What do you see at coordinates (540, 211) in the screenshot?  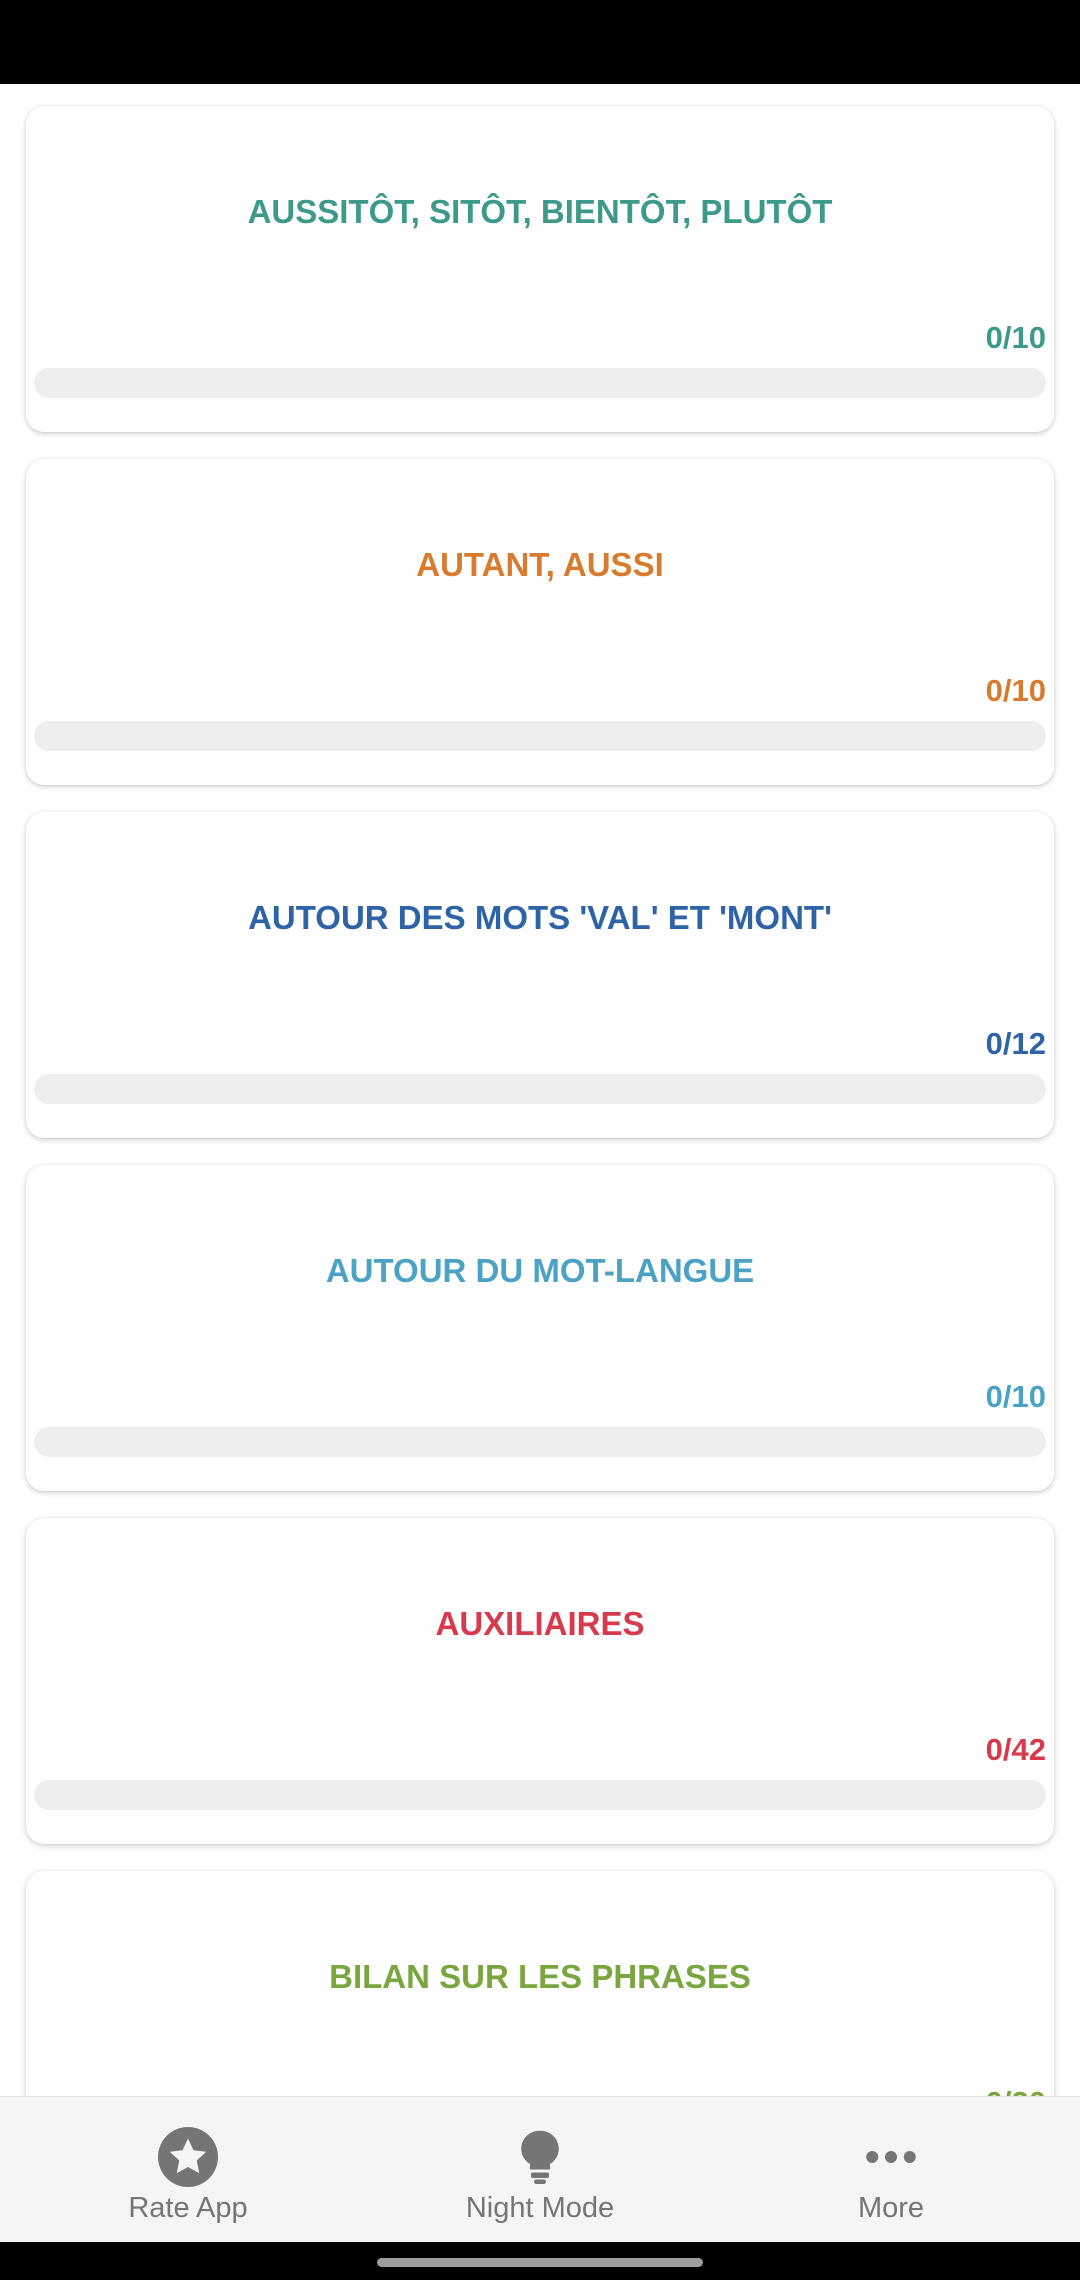 I see `topic-title: AUSSITÔT, SITÔT, BIENTÔT, PLUTÔT` at bounding box center [540, 211].